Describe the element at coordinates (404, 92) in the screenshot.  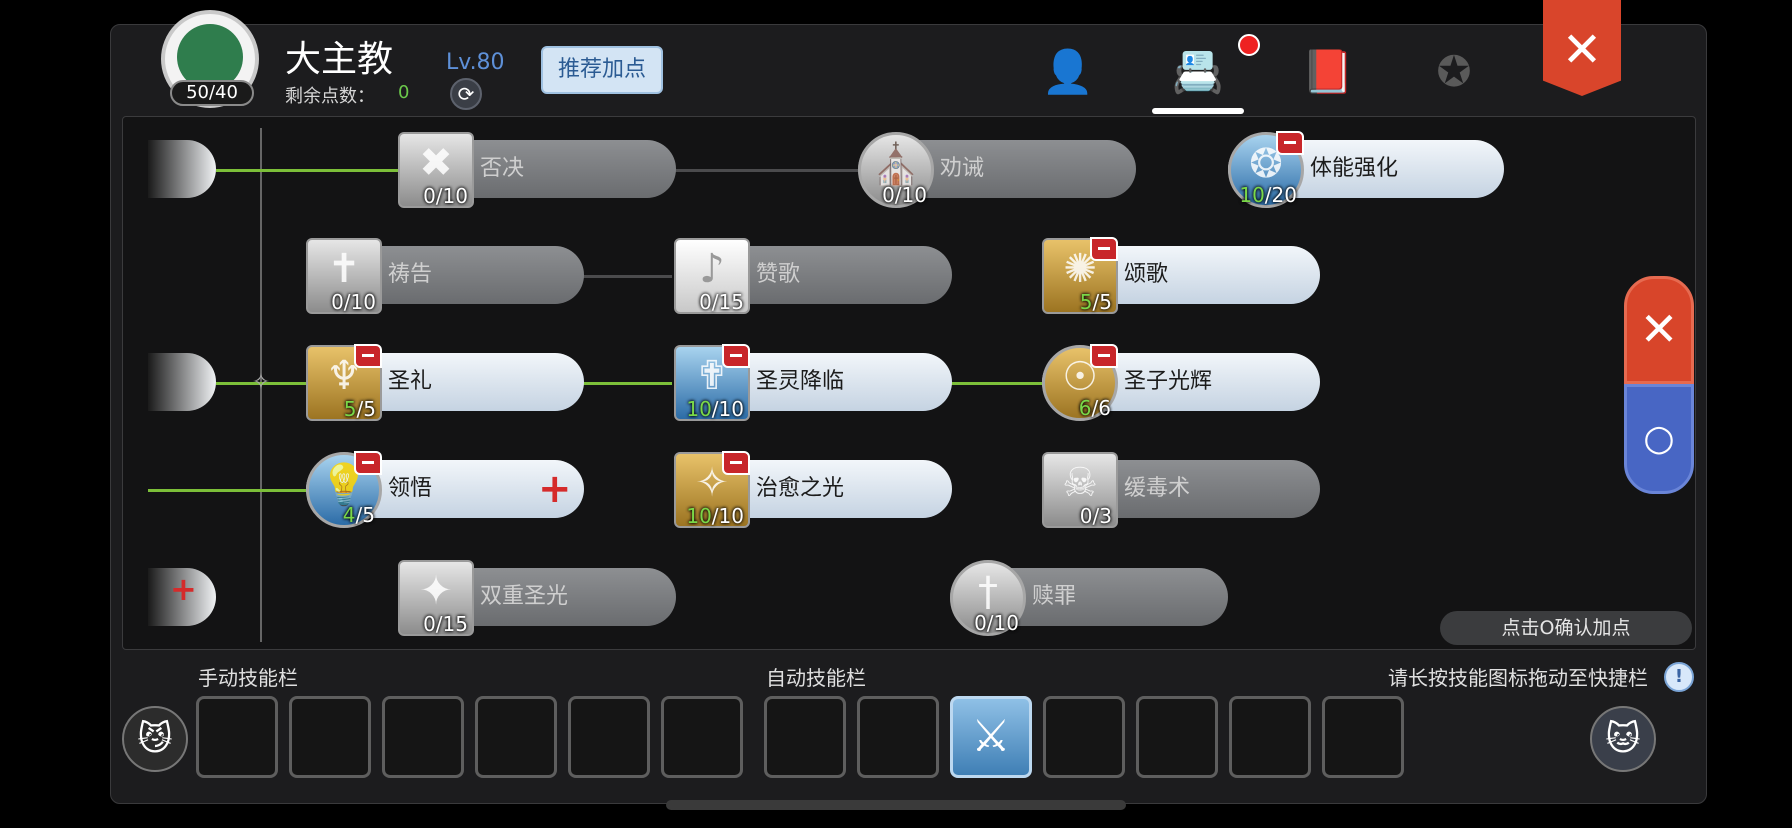
I see `remaining-points-value: 0` at that location.